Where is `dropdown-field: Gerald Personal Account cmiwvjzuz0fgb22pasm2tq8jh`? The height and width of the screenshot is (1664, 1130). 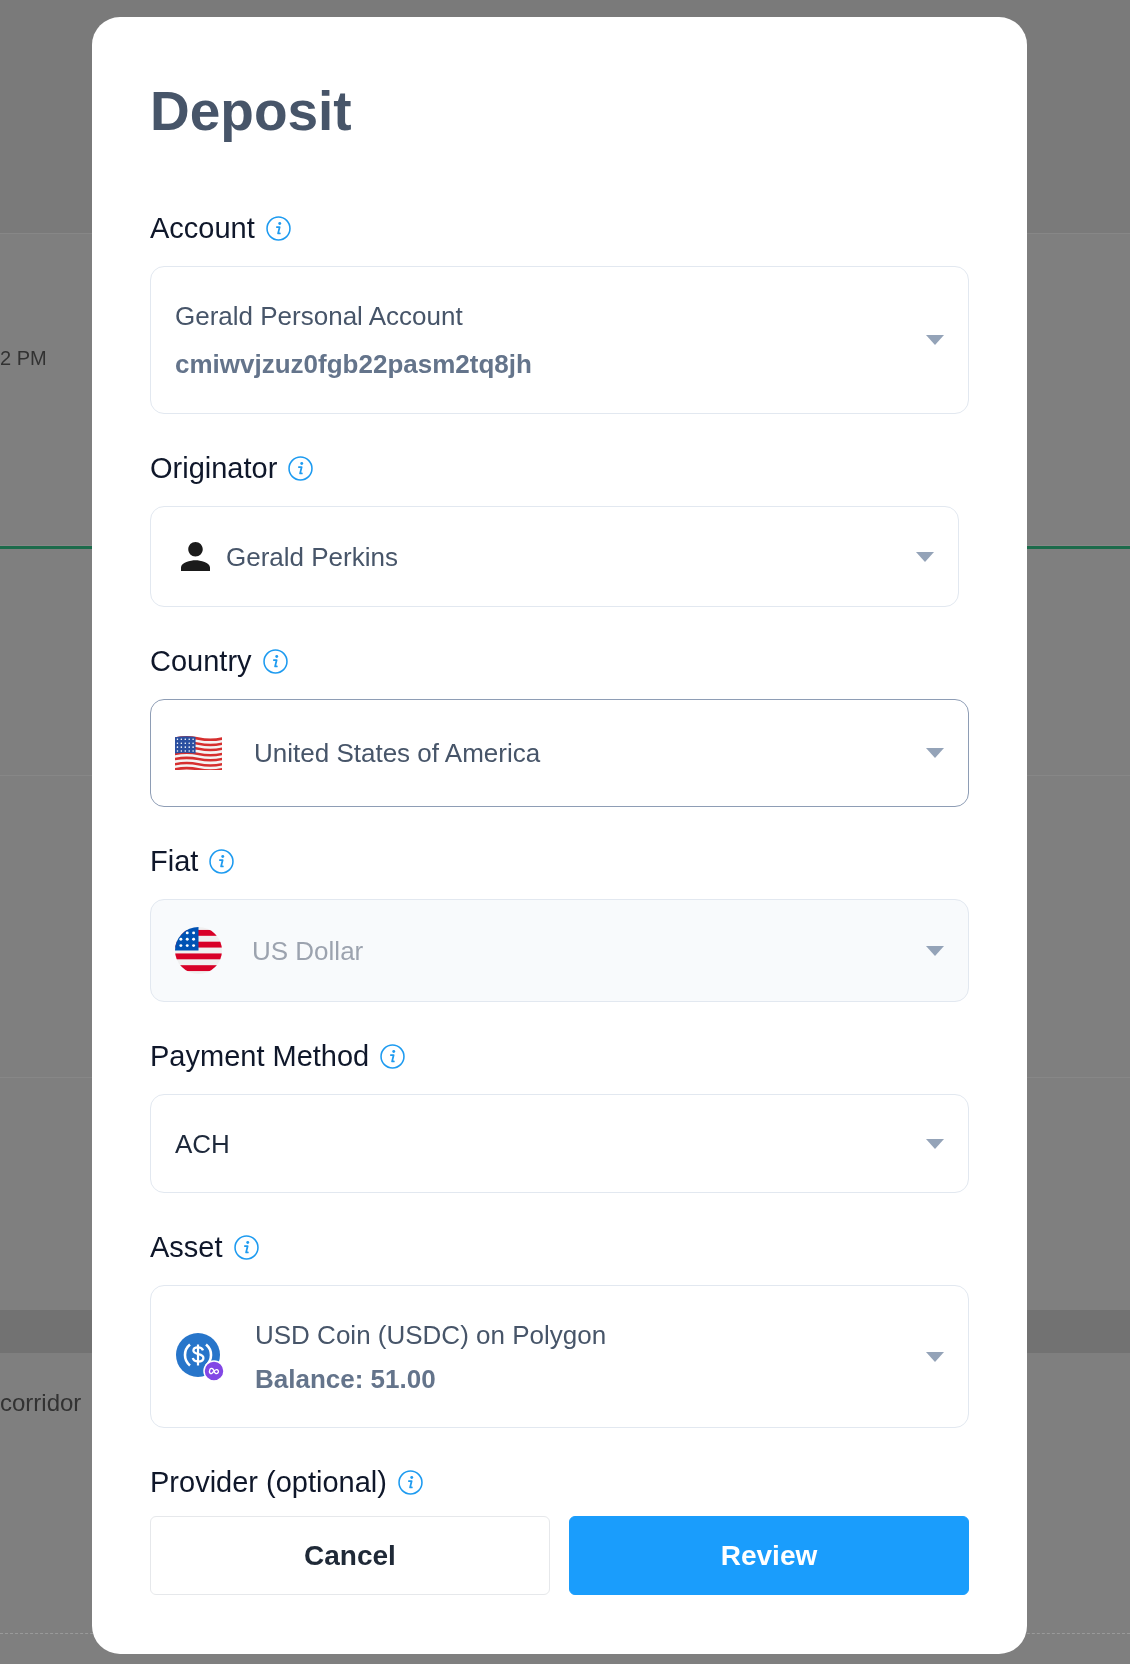
dropdown-field: Gerald Personal Account cmiwvjzuz0fgb22pasm2tq8jh is located at coordinates (559, 340).